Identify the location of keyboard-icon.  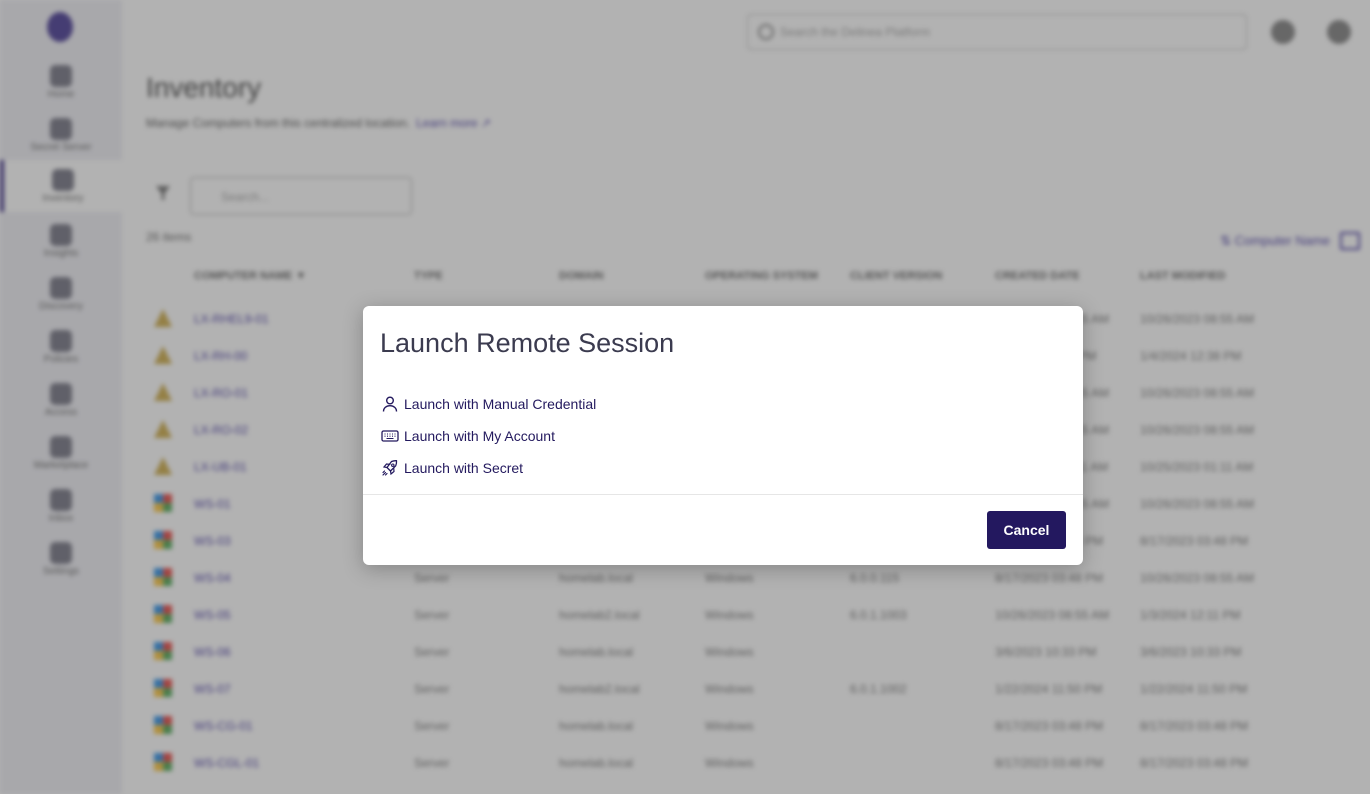
(390, 436).